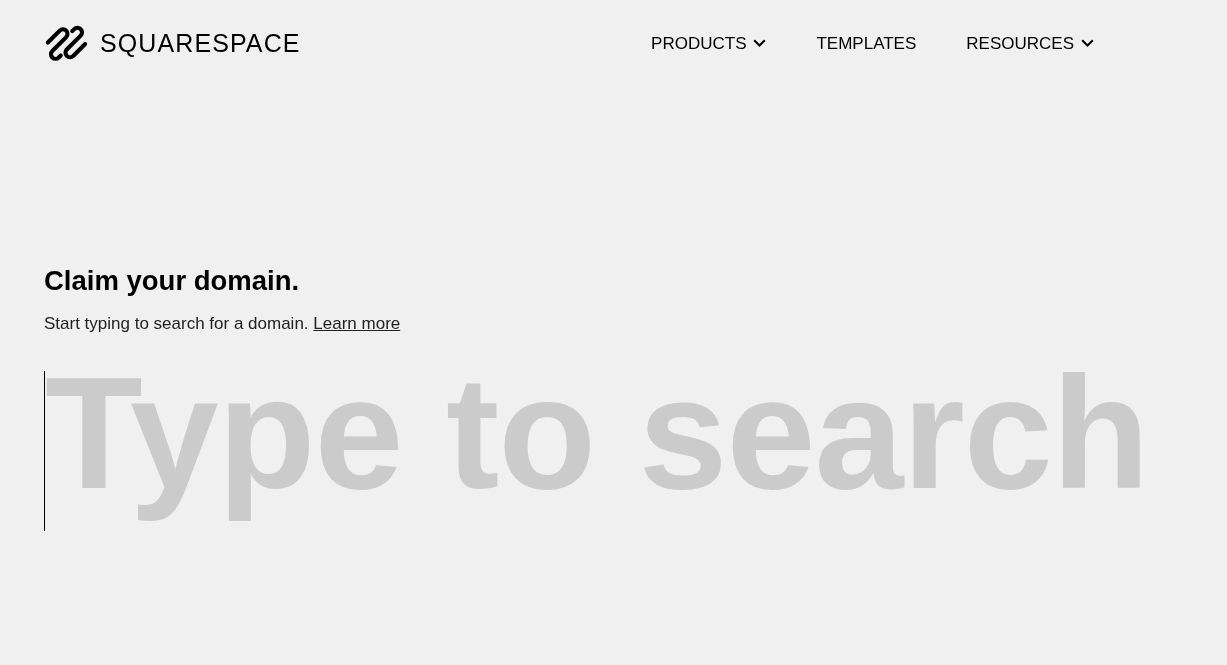 This screenshot has height=665, width=1227. Describe the element at coordinates (172, 280) in the screenshot. I see `page-heading: Claim your domain.` at that location.